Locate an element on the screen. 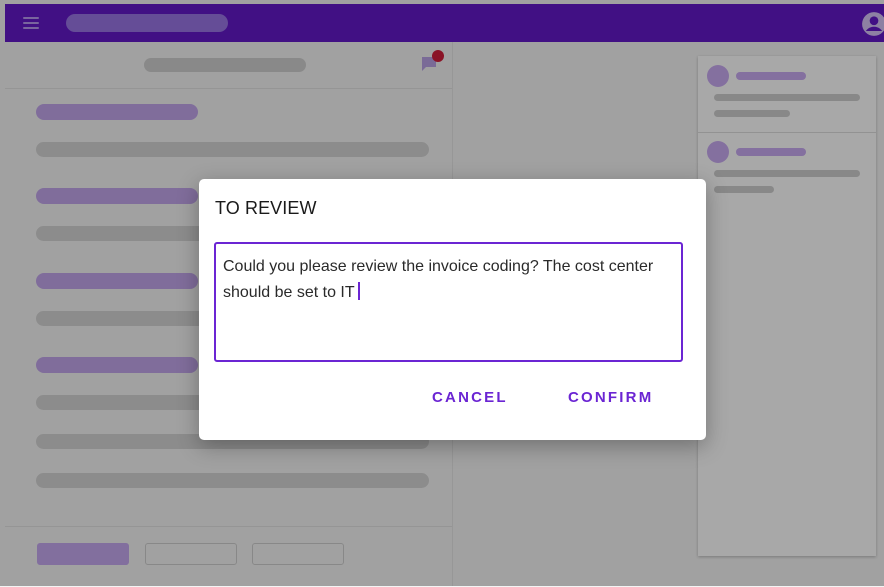  text-cursor is located at coordinates (358, 291).